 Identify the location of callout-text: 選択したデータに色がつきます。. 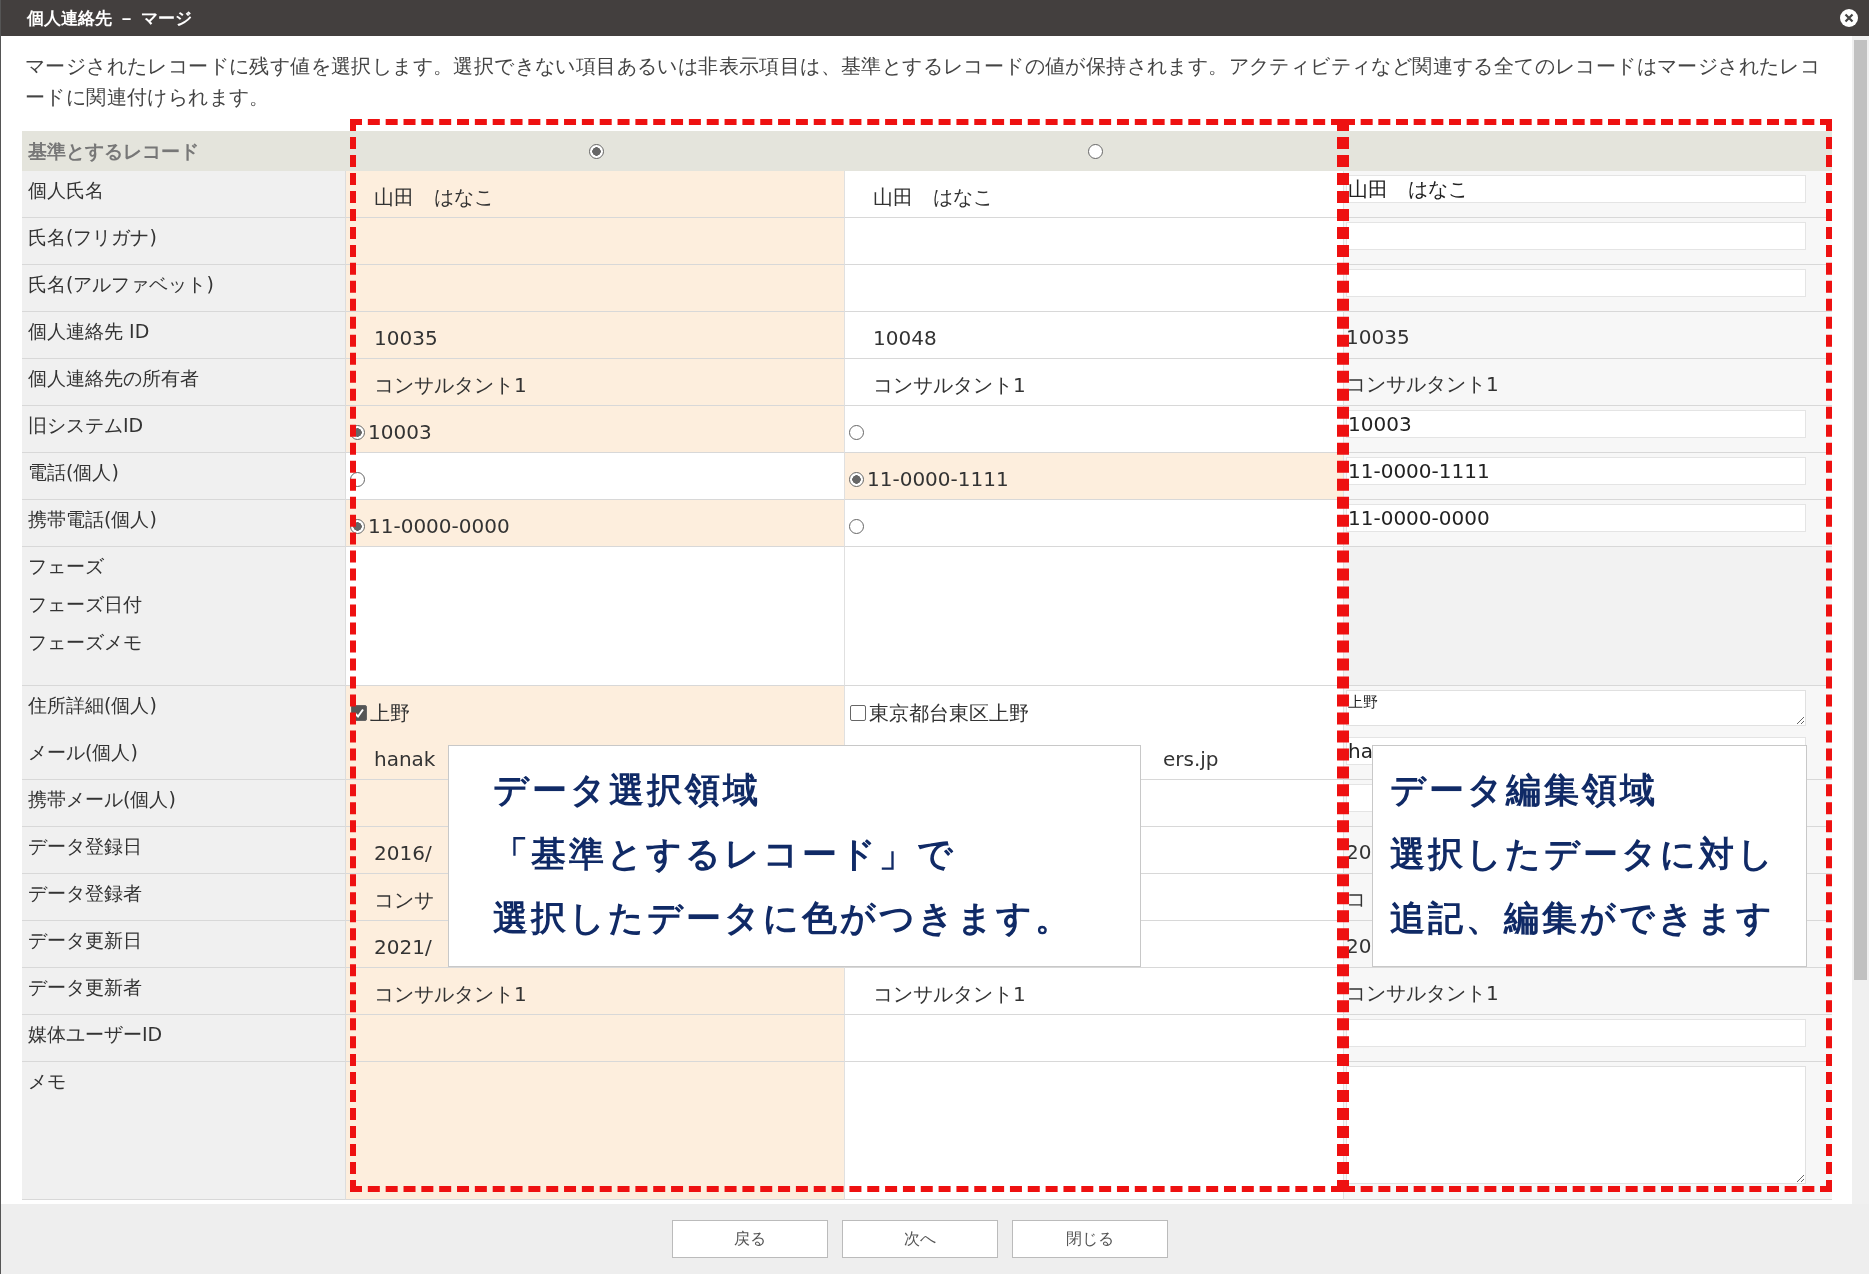
(783, 918).